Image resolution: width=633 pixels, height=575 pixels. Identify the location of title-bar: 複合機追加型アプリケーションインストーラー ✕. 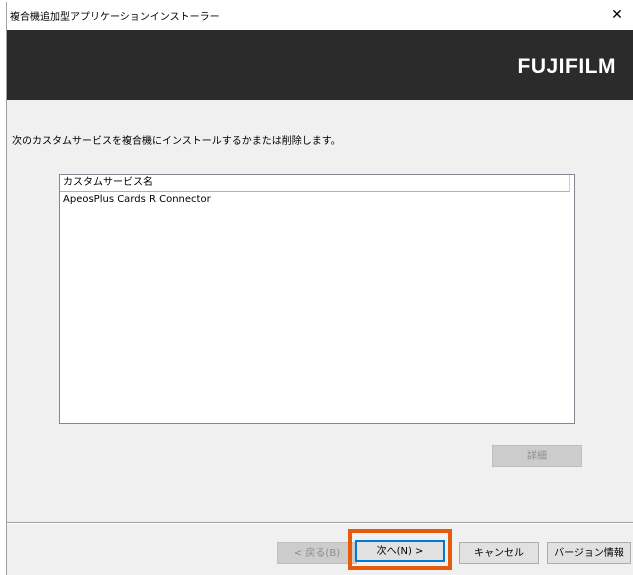
(320, 16).